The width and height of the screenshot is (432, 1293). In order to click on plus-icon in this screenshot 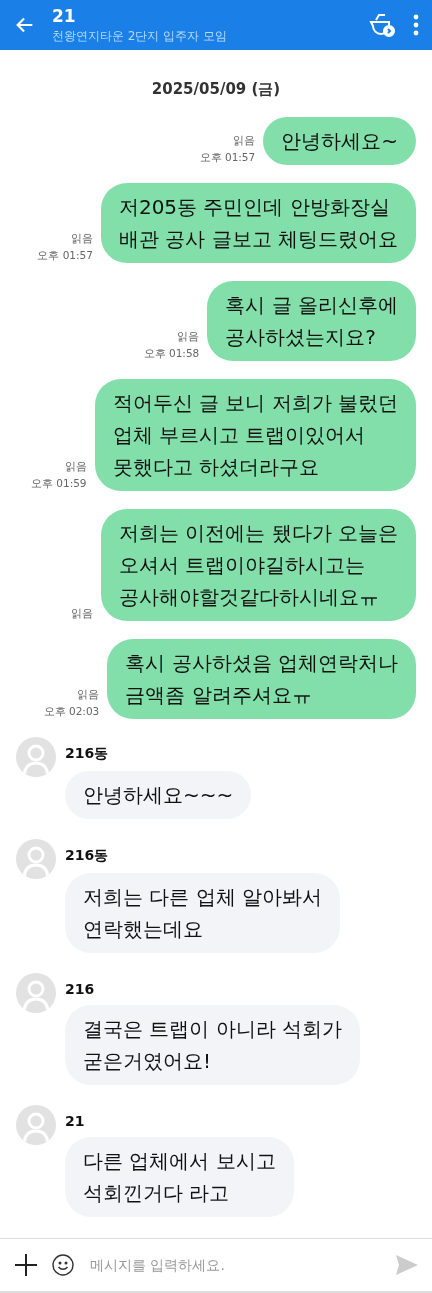, I will do `click(26, 1265)`.